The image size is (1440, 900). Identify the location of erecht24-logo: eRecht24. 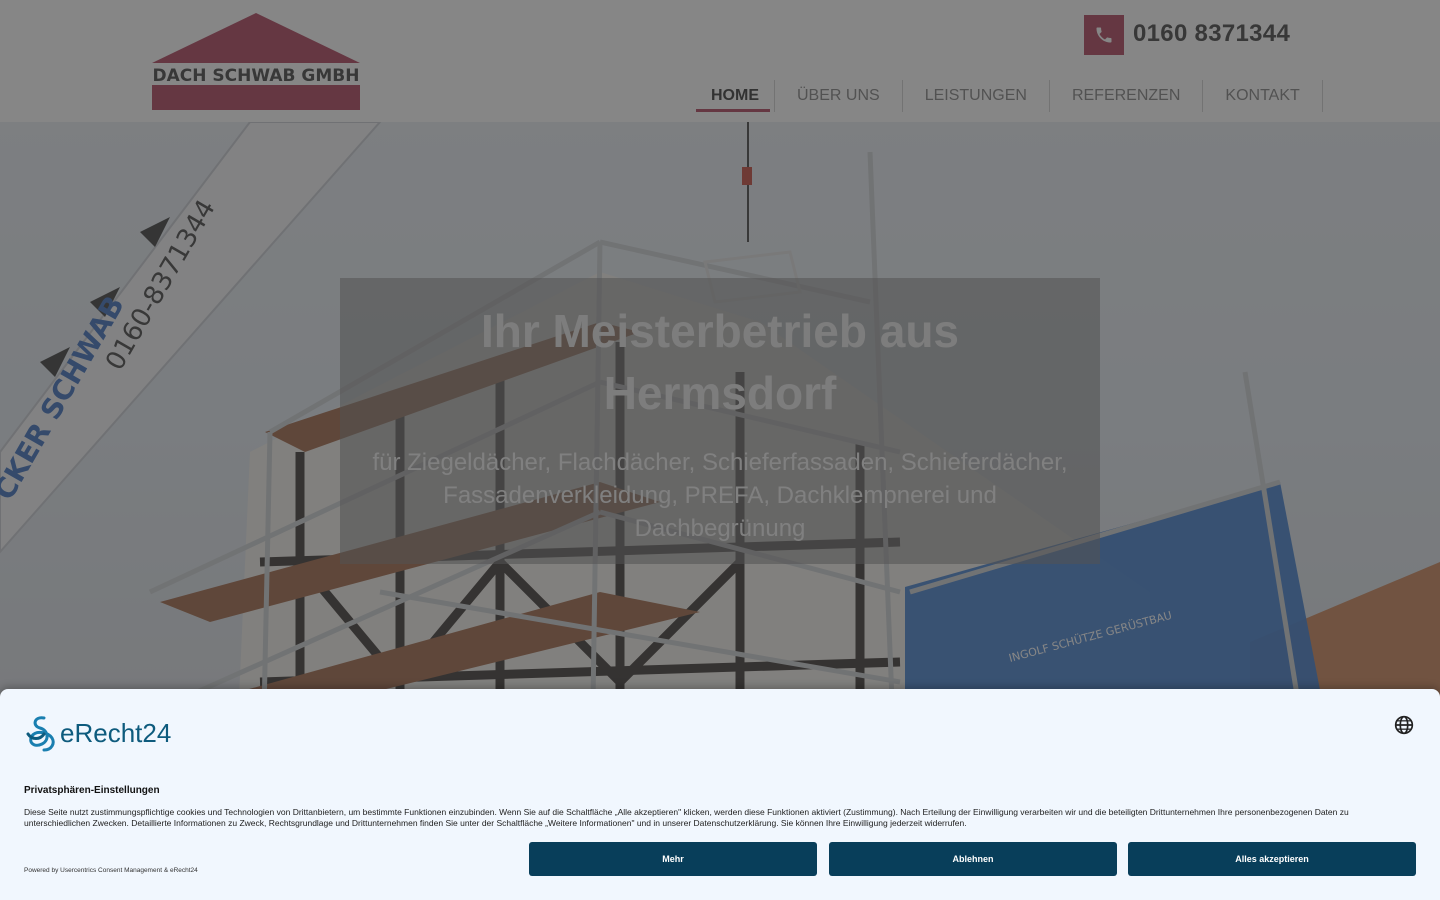
(97, 733).